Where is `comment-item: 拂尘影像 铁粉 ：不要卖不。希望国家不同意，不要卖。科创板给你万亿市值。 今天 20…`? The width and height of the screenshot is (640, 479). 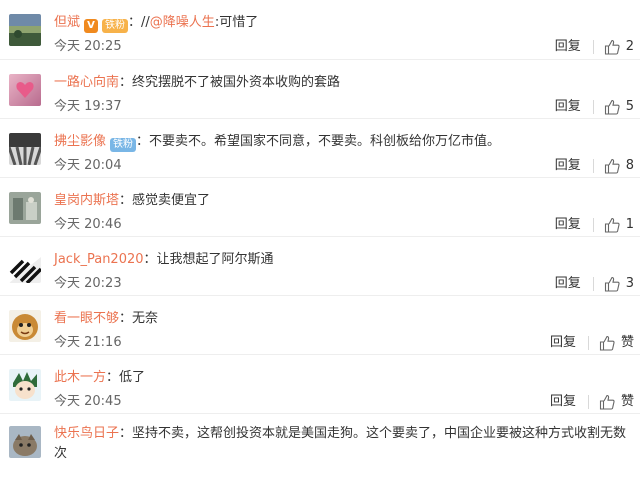 comment-item: 拂尘影像 铁粉 ：不要卖不。希望国家不同意，不要卖。科创板给你万亿市值。 今天 20… is located at coordinates (320, 148).